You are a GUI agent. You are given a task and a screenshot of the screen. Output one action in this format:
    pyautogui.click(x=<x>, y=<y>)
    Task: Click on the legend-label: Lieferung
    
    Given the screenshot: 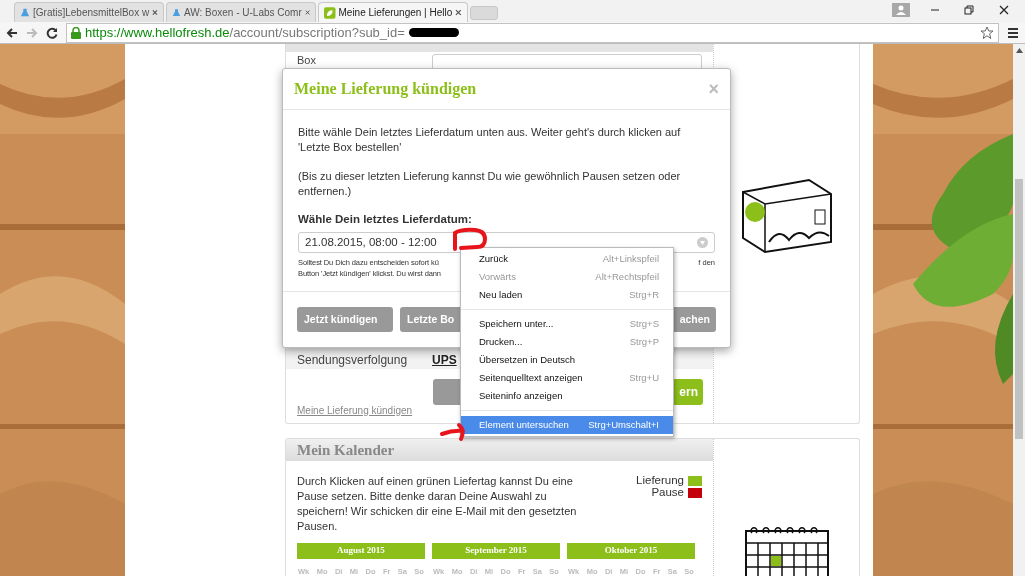 What is the action you would take?
    pyautogui.click(x=660, y=480)
    